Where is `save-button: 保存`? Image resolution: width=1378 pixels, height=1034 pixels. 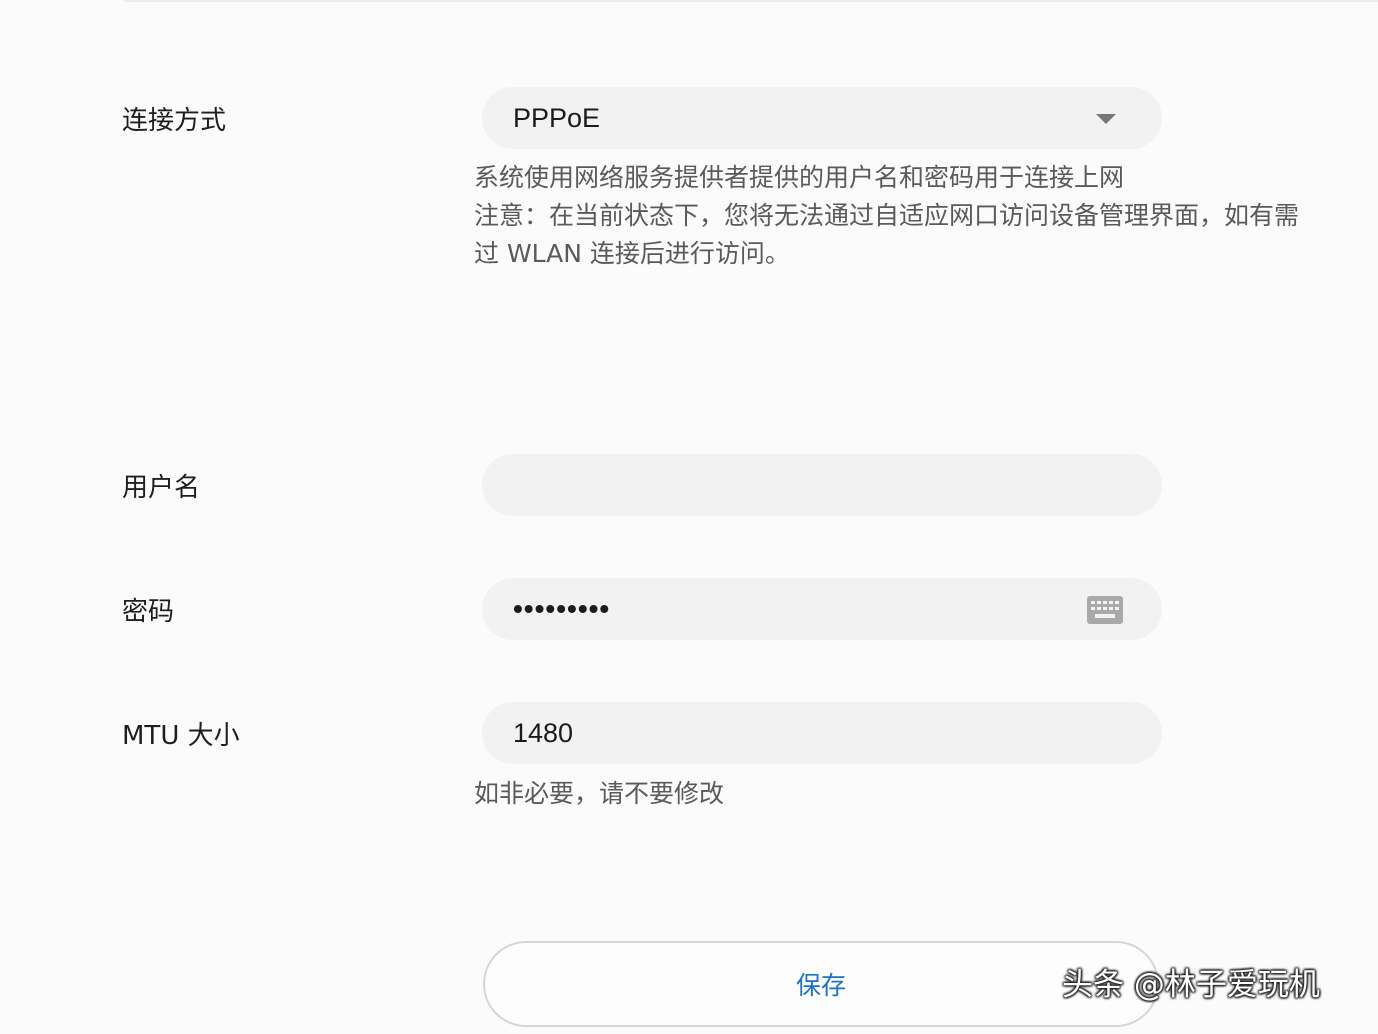
save-button: 保存 is located at coordinates (821, 984).